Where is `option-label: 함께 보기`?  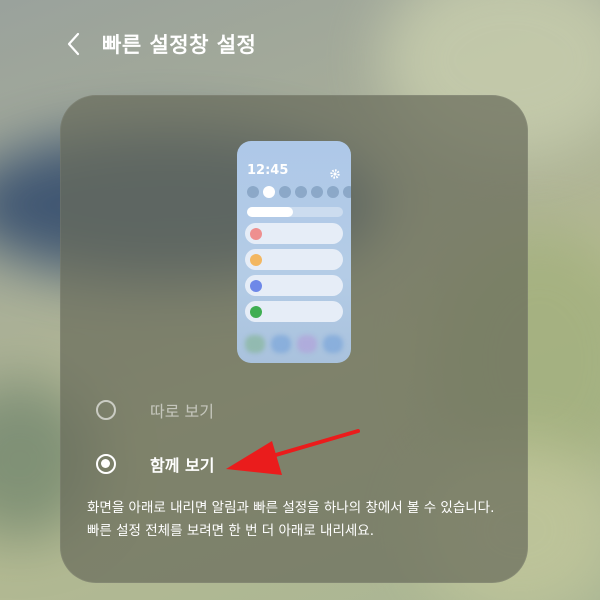
option-label: 함께 보기 is located at coordinates (182, 465).